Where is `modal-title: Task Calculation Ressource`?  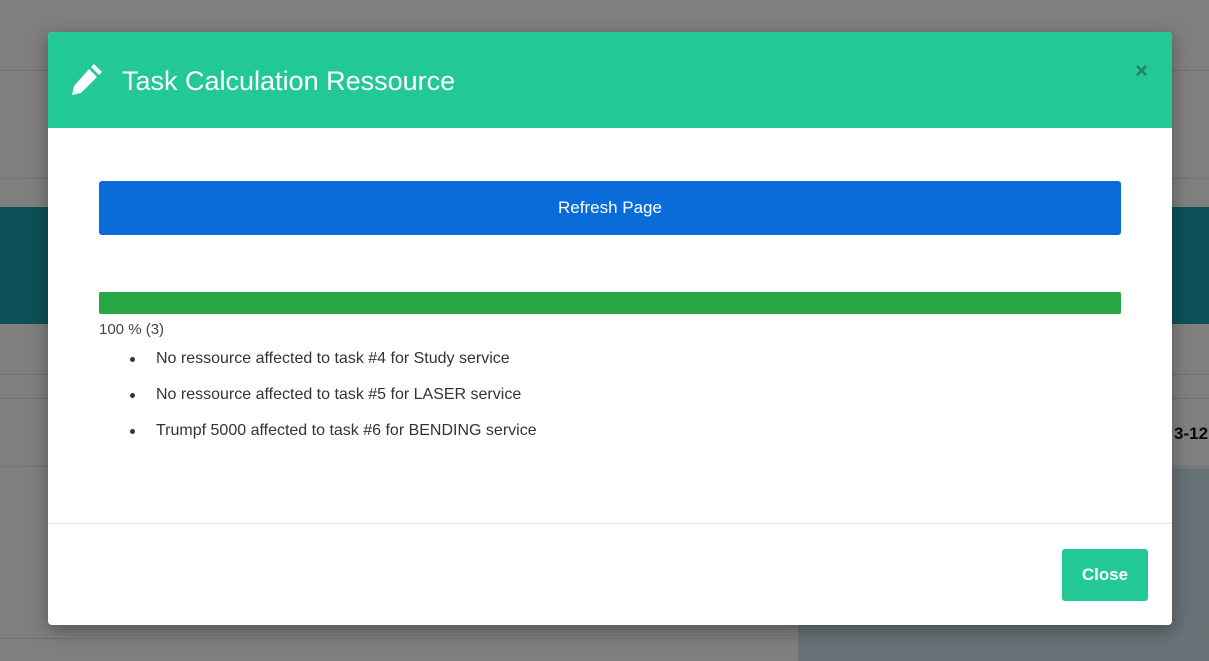
modal-title: Task Calculation Ressource is located at coordinates (289, 81).